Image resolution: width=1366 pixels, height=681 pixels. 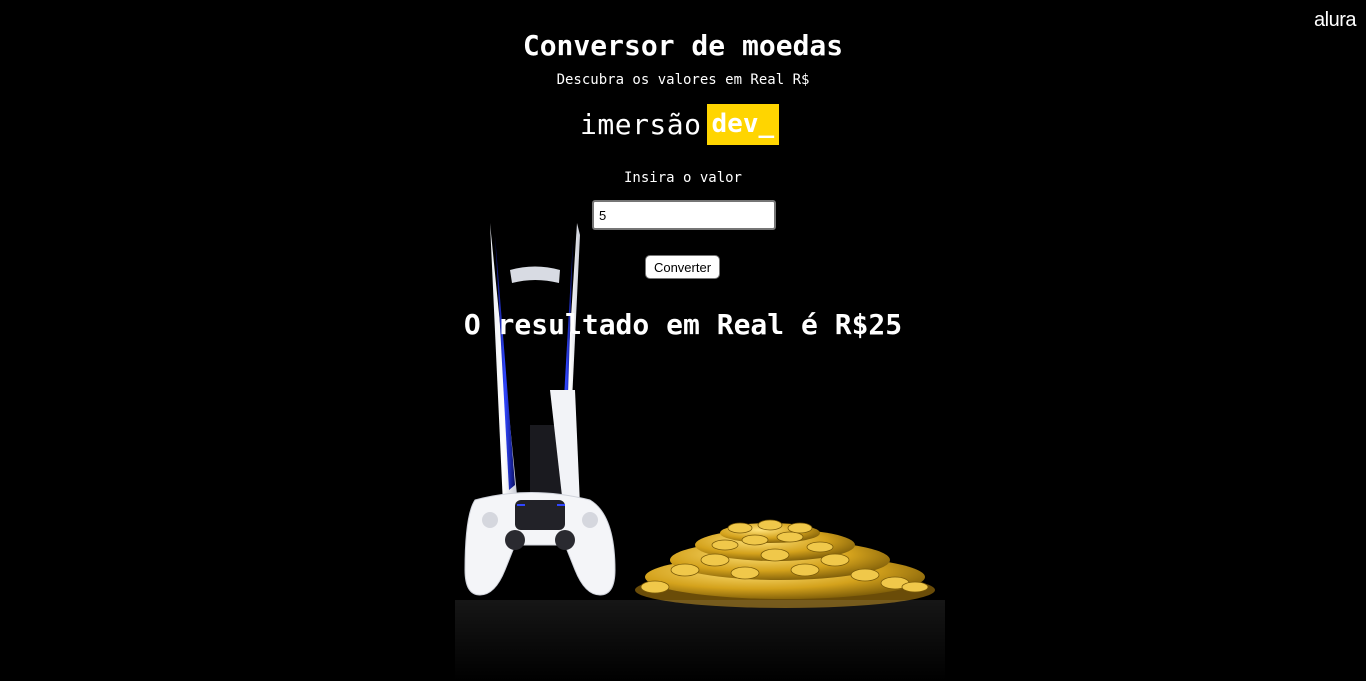 I want to click on result-text: O resultado em Real é R$25, so click(x=683, y=324).